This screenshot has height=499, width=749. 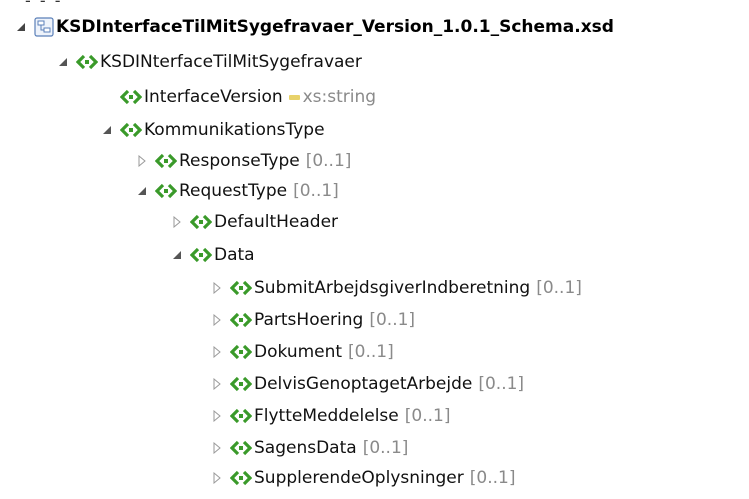 I want to click on node-label: Dokument, so click(x=298, y=352).